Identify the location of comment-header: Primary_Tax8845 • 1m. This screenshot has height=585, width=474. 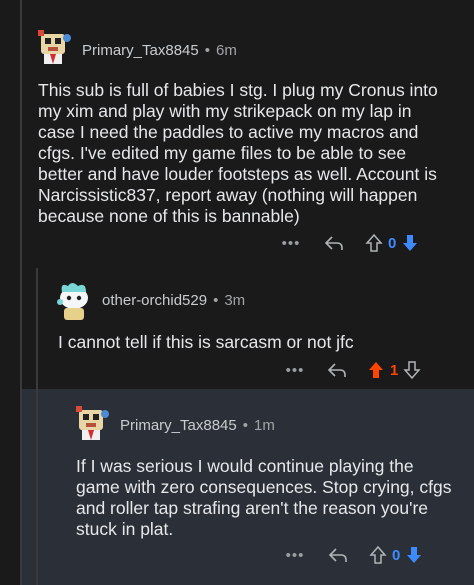
(197, 425).